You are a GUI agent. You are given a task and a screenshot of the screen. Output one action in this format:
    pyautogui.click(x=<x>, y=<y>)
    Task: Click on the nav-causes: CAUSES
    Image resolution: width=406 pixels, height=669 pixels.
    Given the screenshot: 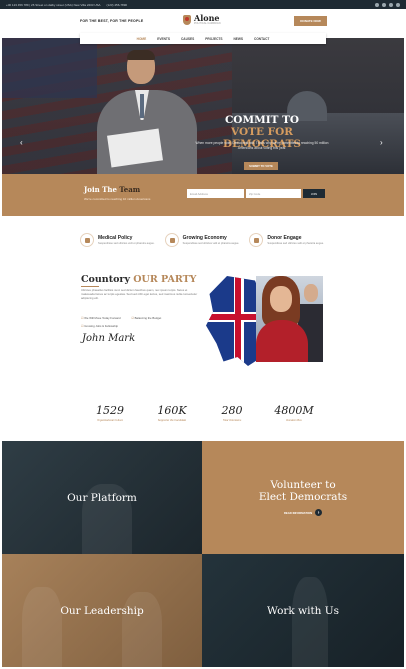 What is the action you would take?
    pyautogui.click(x=187, y=39)
    